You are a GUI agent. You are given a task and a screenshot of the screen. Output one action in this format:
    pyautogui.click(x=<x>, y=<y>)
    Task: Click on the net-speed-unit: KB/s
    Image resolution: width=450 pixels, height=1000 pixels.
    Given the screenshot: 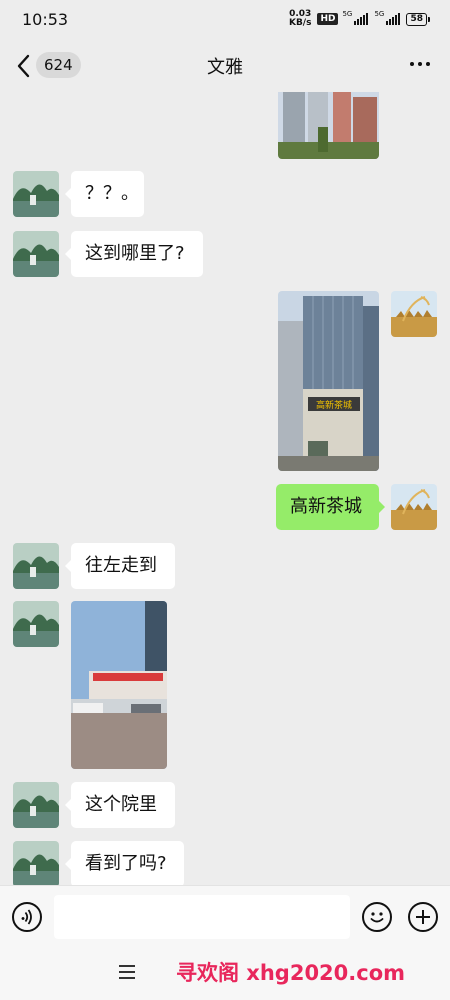 What is the action you would take?
    pyautogui.click(x=300, y=23)
    